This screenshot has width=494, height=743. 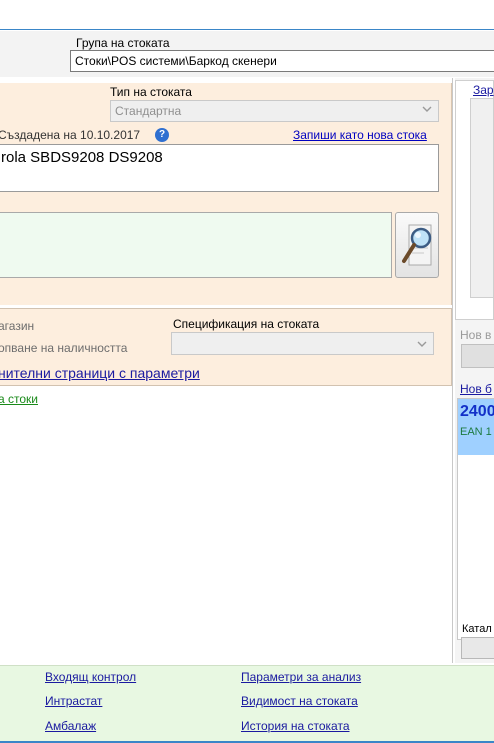 What do you see at coordinates (476, 335) in the screenshot?
I see `new-in-label: Нов в` at bounding box center [476, 335].